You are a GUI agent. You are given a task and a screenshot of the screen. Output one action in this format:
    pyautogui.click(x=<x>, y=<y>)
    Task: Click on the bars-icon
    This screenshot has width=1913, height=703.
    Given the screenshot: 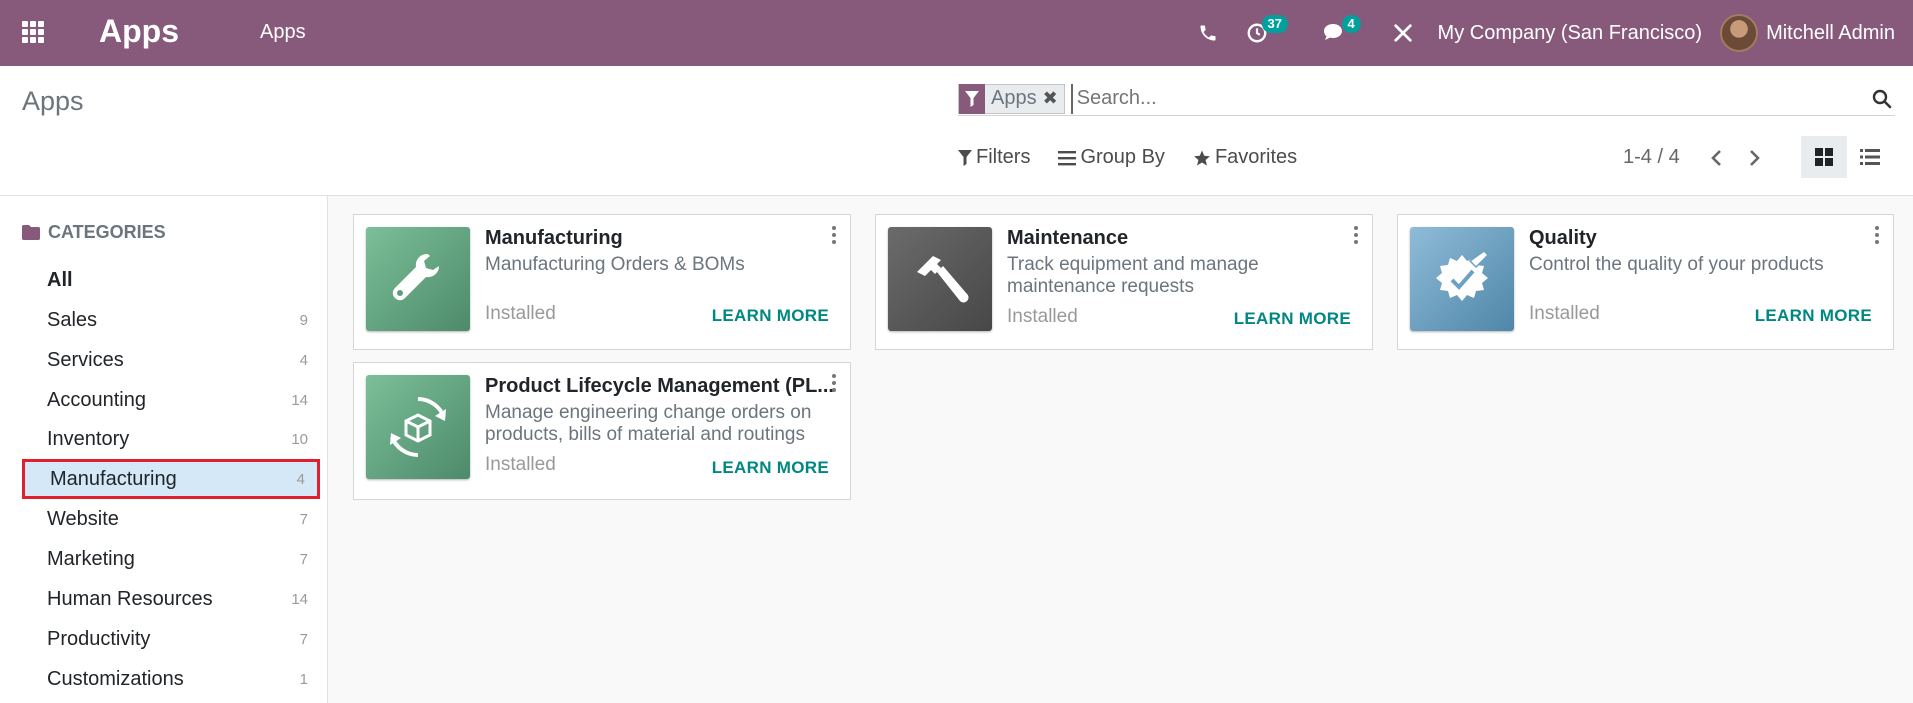 What is the action you would take?
    pyautogui.click(x=1067, y=157)
    